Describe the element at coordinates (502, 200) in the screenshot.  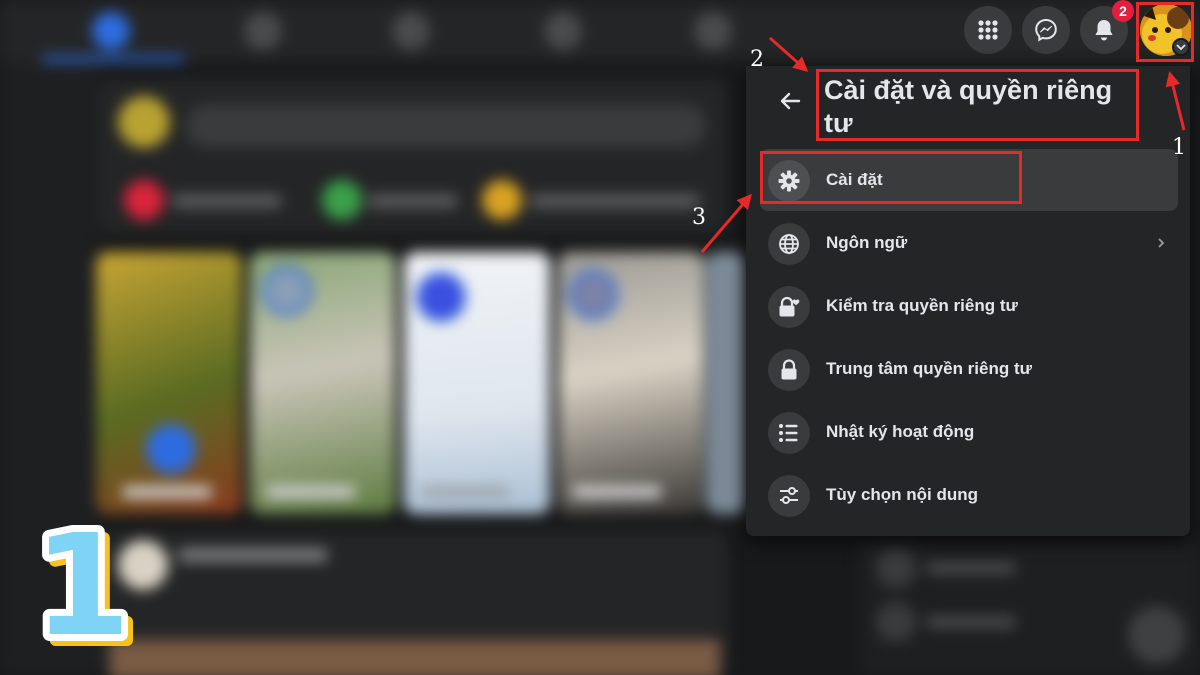
I see `feeling-icon` at that location.